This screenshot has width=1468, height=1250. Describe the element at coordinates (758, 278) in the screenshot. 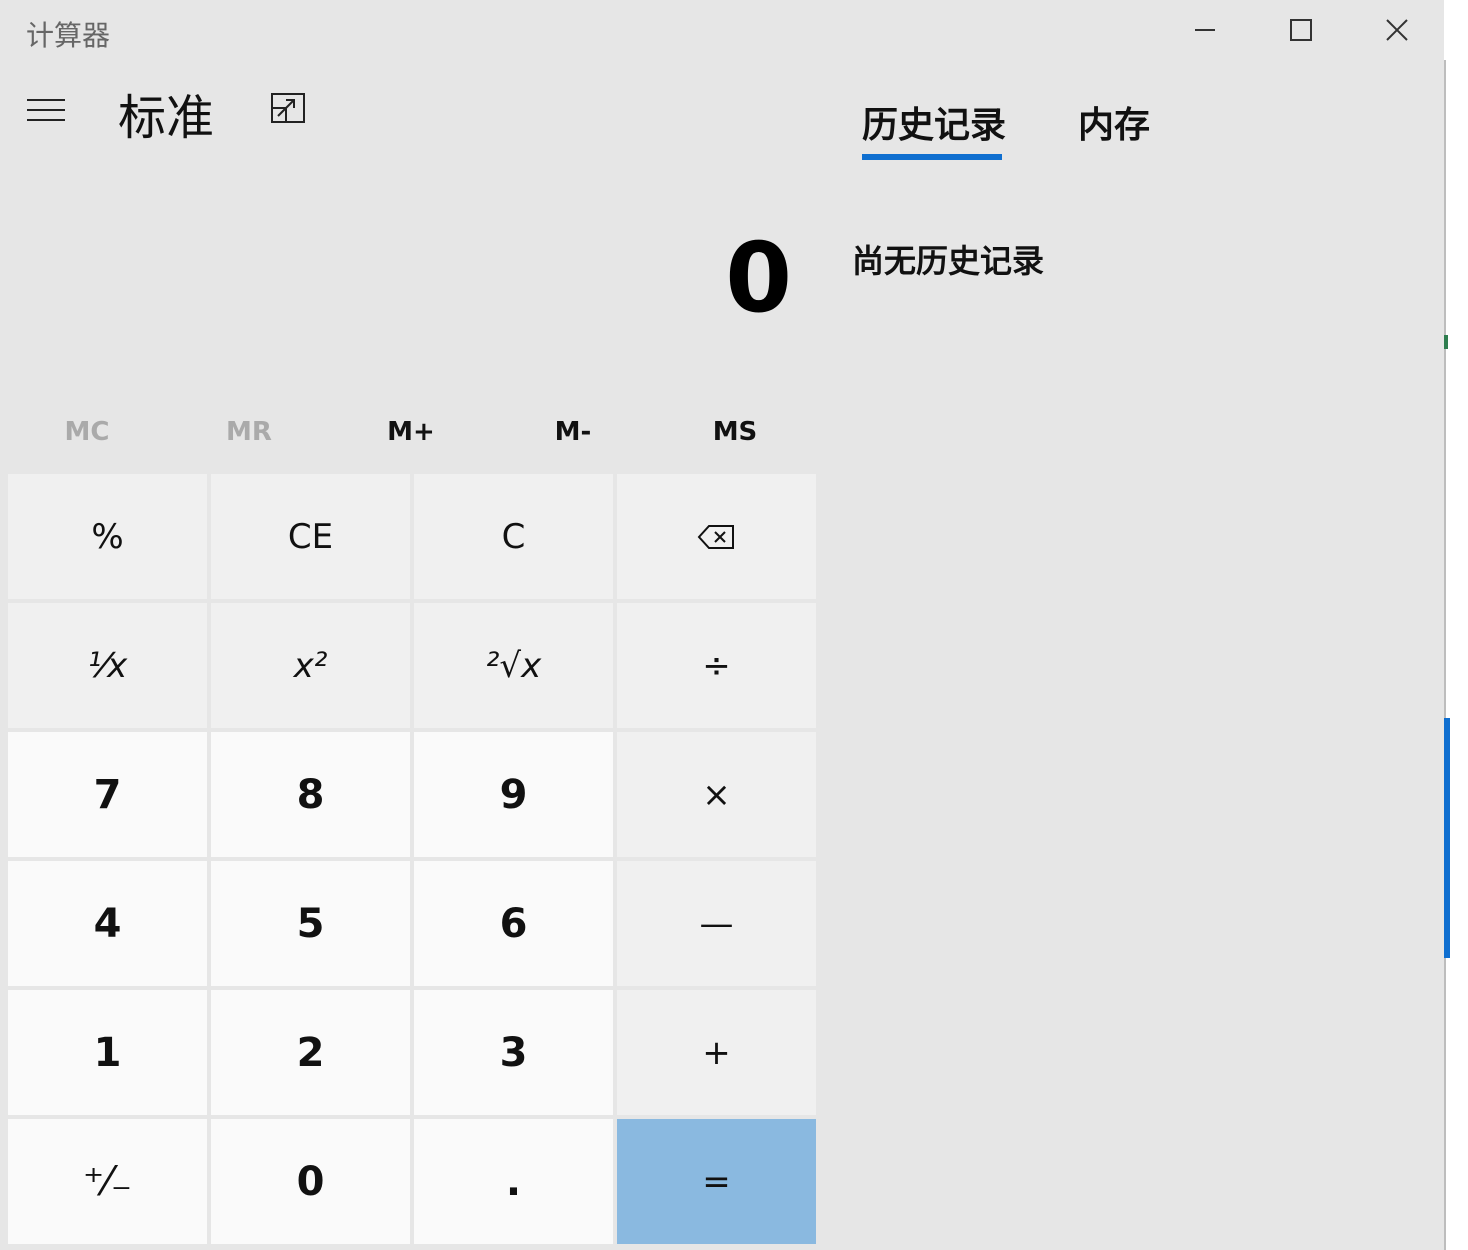

I see `result-display: 0` at that location.